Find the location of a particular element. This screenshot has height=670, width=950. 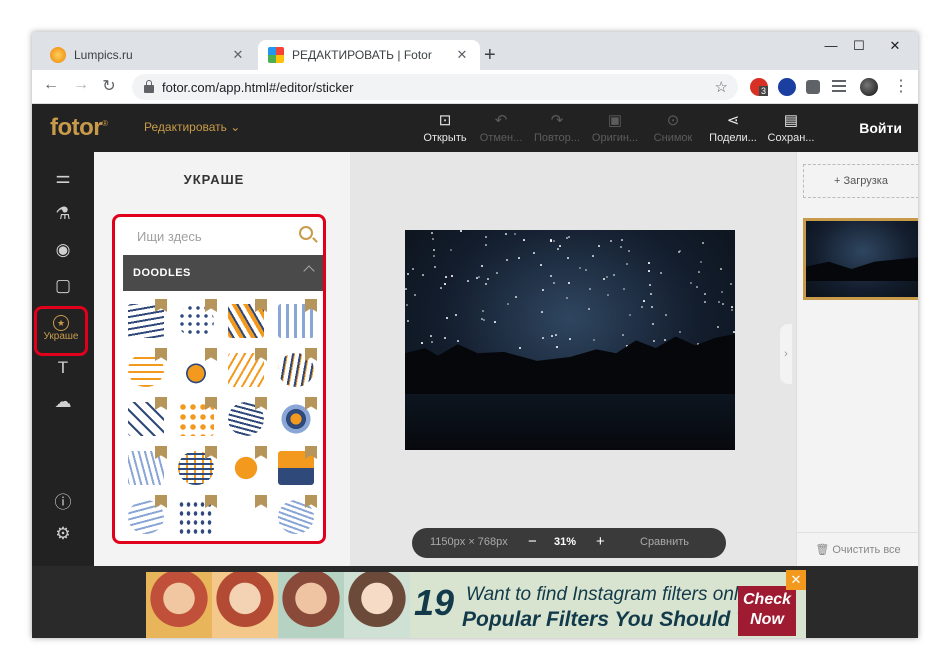

eye-icon: ◉ is located at coordinates (63, 250).